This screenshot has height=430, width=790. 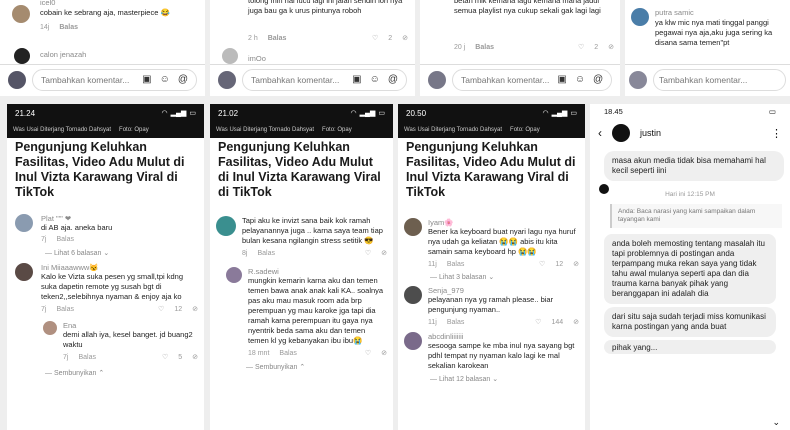 I want to click on commenter-name: Ini Miiaaawww😼, so click(x=70, y=267).